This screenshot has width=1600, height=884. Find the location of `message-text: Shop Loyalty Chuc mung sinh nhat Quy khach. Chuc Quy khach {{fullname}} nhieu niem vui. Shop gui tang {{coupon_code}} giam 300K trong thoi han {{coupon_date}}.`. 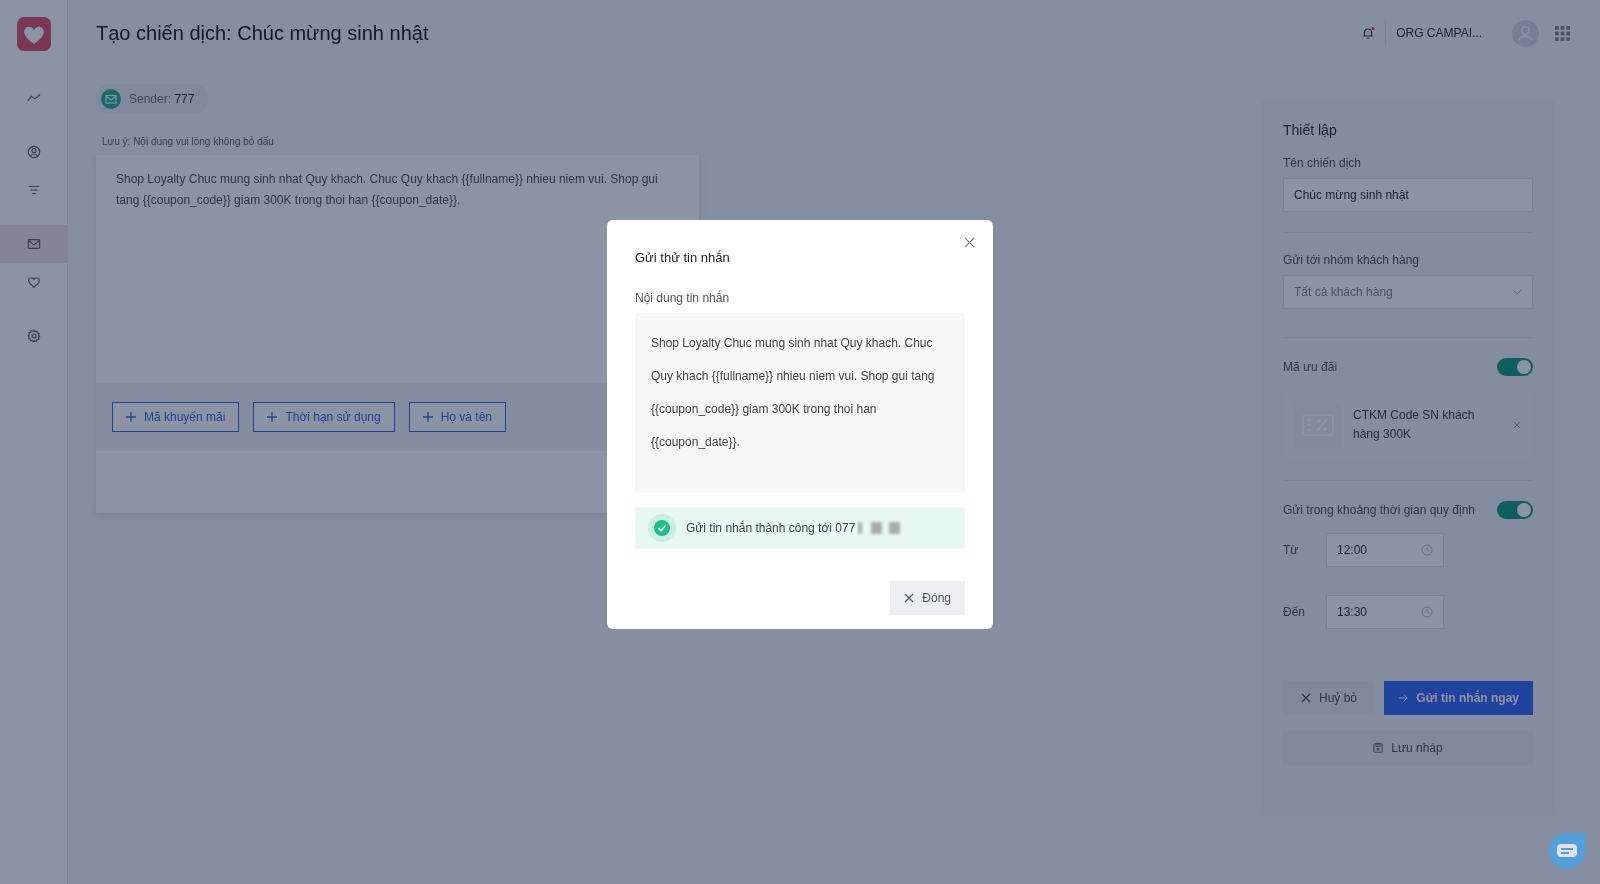

message-text: Shop Loyalty Chuc mung sinh nhat Quy khach. Chuc Quy khach {{fullname}} nhieu niem vui. Shop gui tang {{coupon_code}} giam 300K trong thoi han {{coupon_date}}. is located at coordinates (793, 392).